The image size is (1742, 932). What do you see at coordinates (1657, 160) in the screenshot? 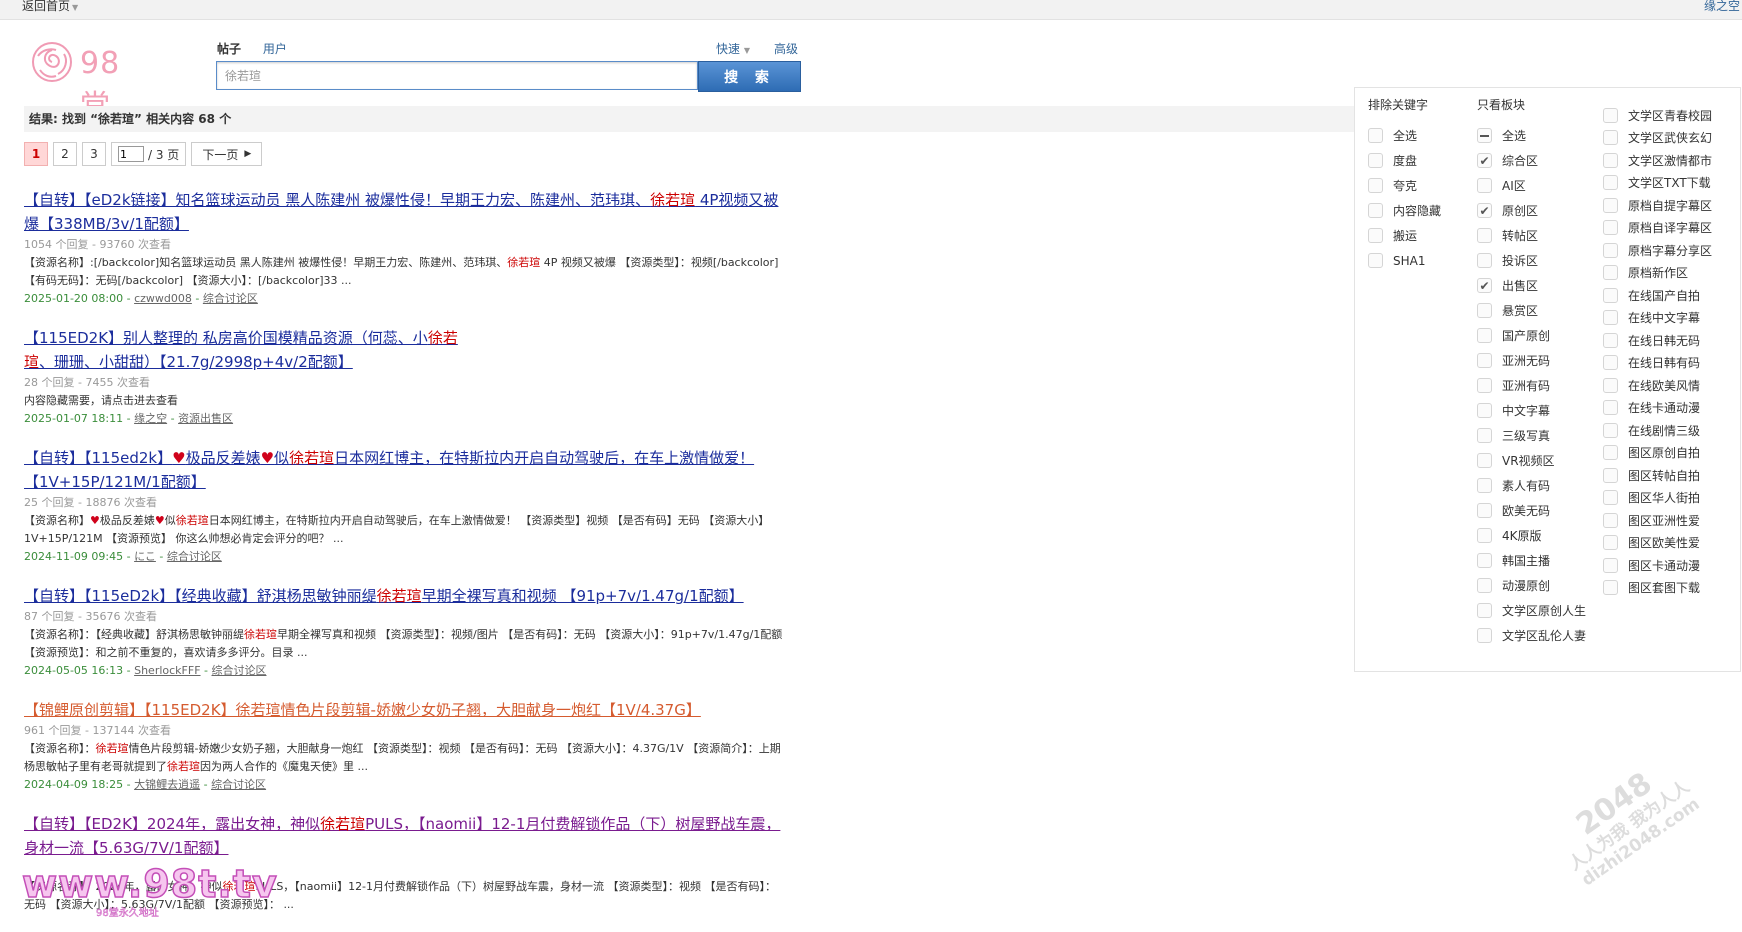
I see `filter-option: 文学区激情都市` at bounding box center [1657, 160].